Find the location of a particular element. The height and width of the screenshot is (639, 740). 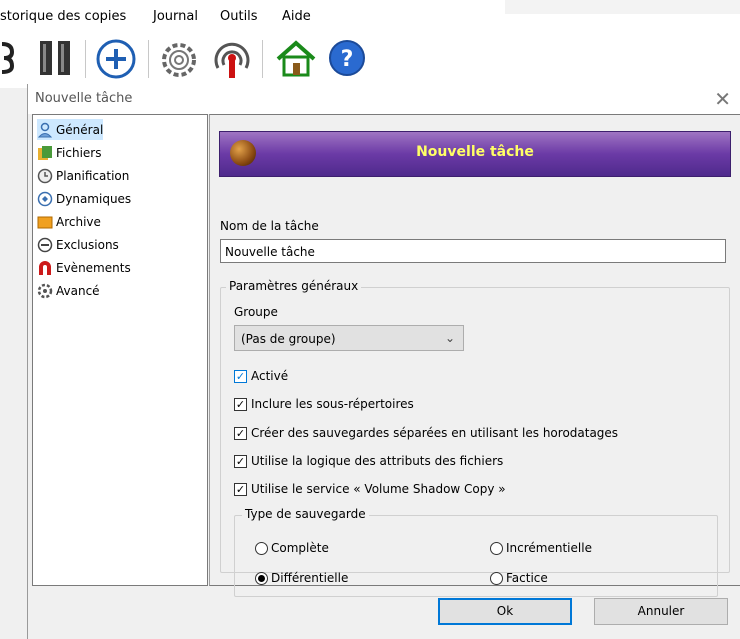

nav-item-advanced: Avancé is located at coordinates (68, 290).